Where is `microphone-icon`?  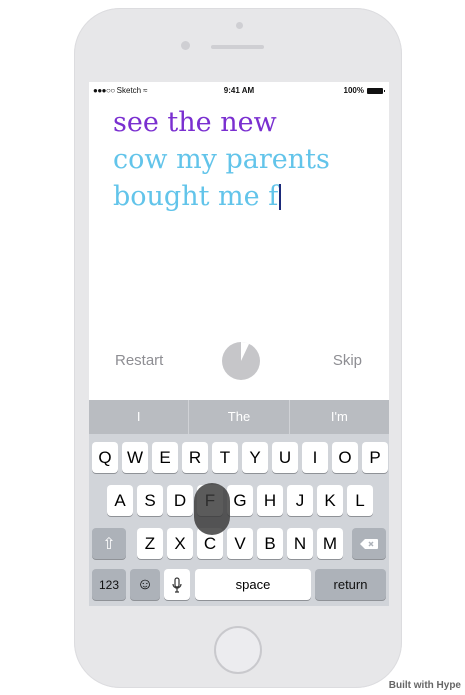 microphone-icon is located at coordinates (177, 584).